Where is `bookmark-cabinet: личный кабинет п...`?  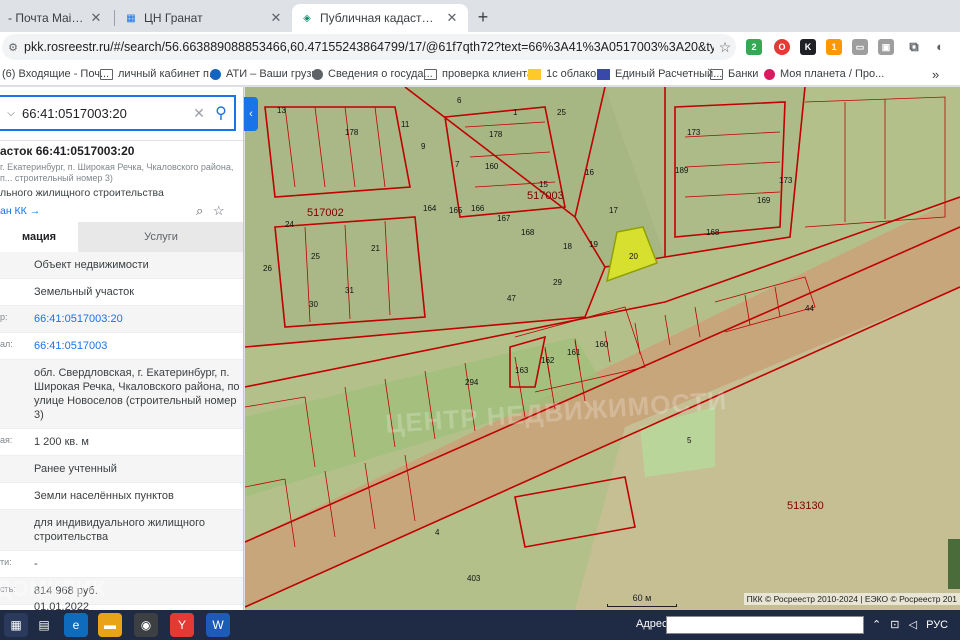 bookmark-cabinet: личный кабинет п... is located at coordinates (159, 74).